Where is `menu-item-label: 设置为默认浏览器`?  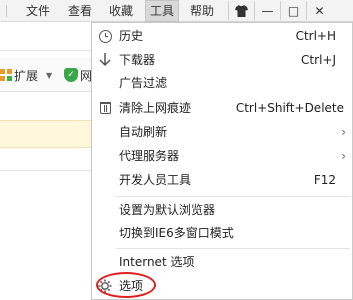
menu-item-label: 设置为默认浏览器 is located at coordinates (167, 210).